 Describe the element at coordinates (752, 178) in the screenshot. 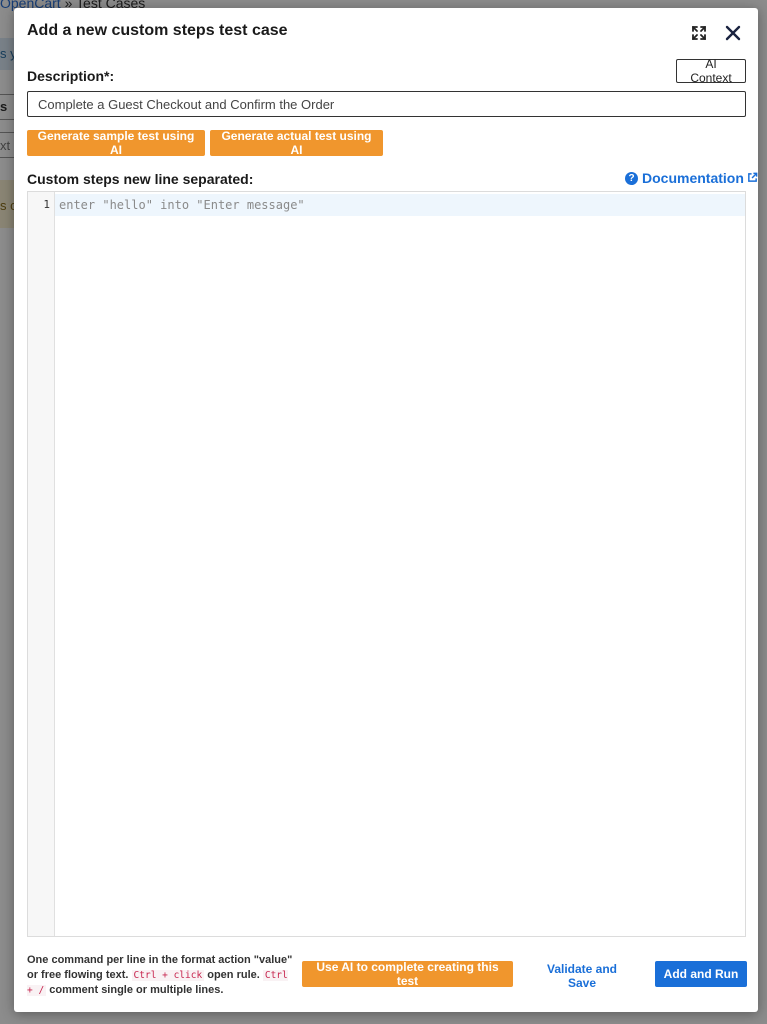

I see `external-link-icon` at that location.